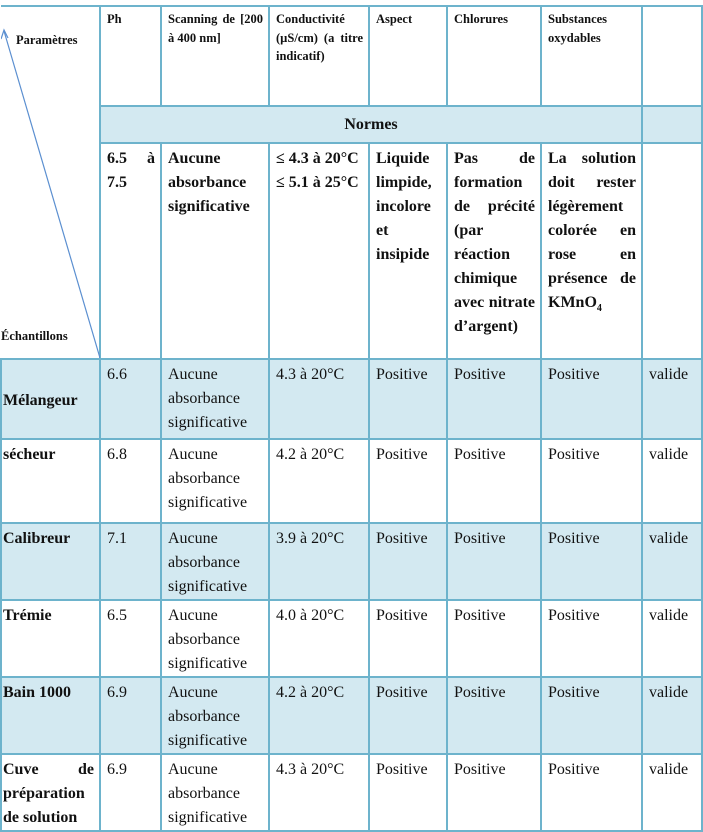 Image resolution: width=703 pixels, height=832 pixels. I want to click on samples-label: Échantillons, so click(34, 336).